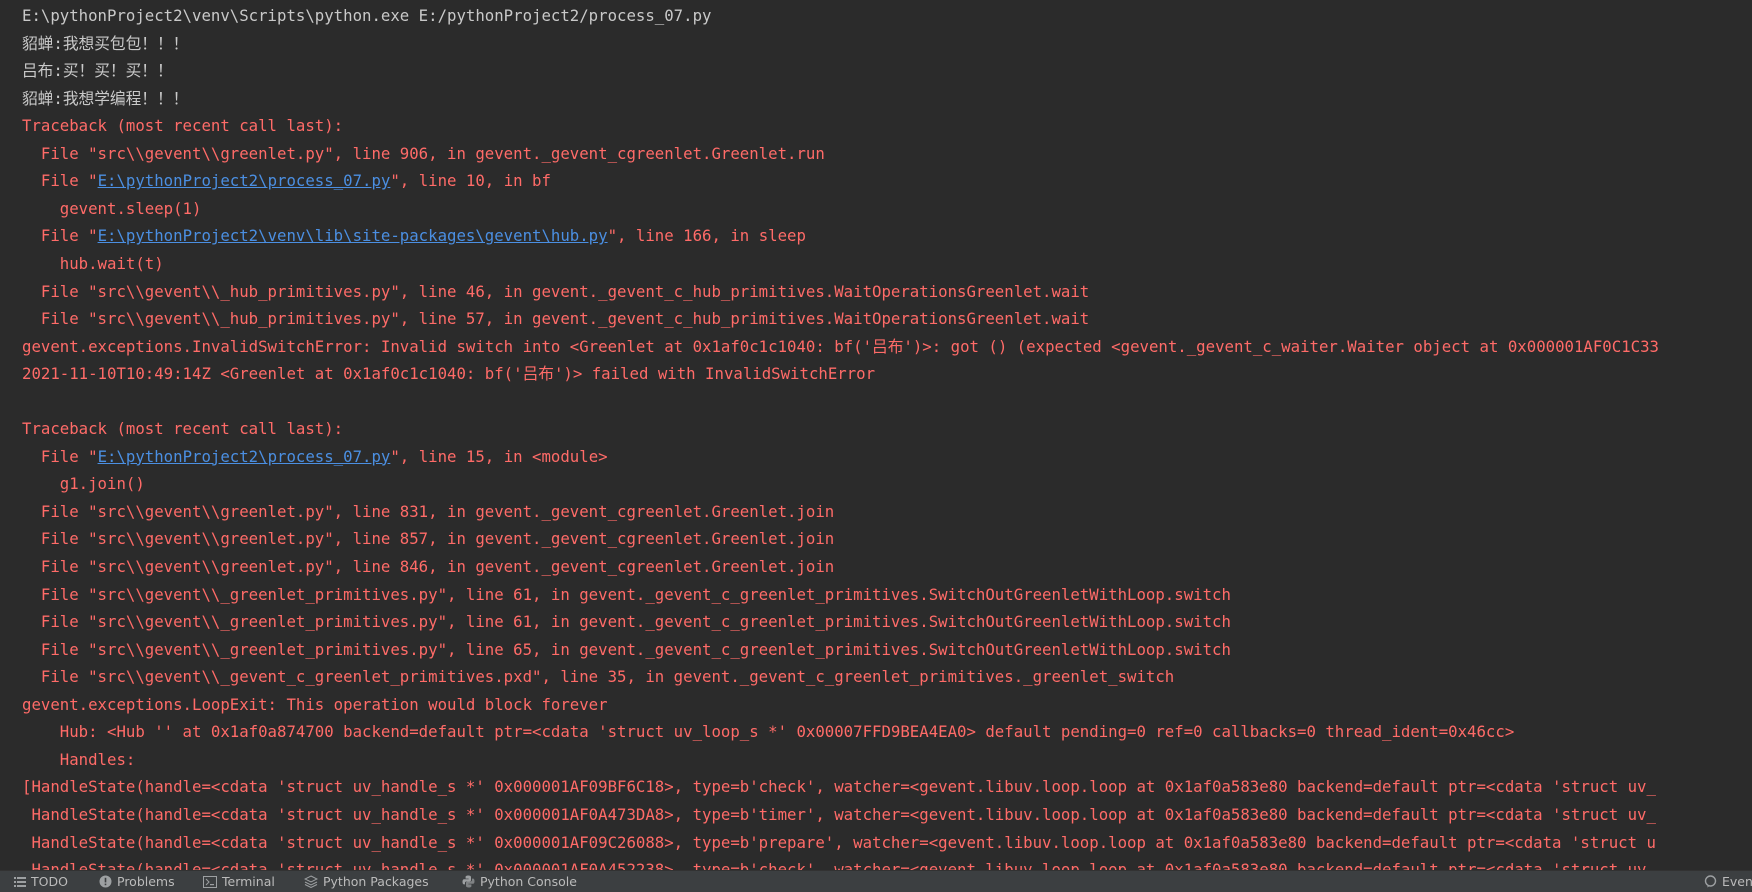  I want to click on console-line: g1.join(), so click(83, 484).